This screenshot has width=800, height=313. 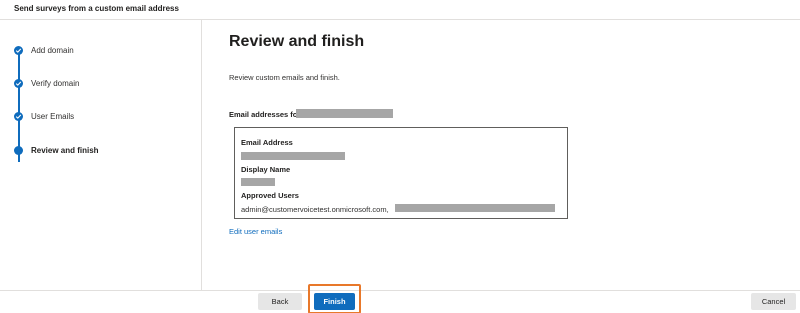 I want to click on finish-highlight-box: Finish, so click(x=334, y=298).